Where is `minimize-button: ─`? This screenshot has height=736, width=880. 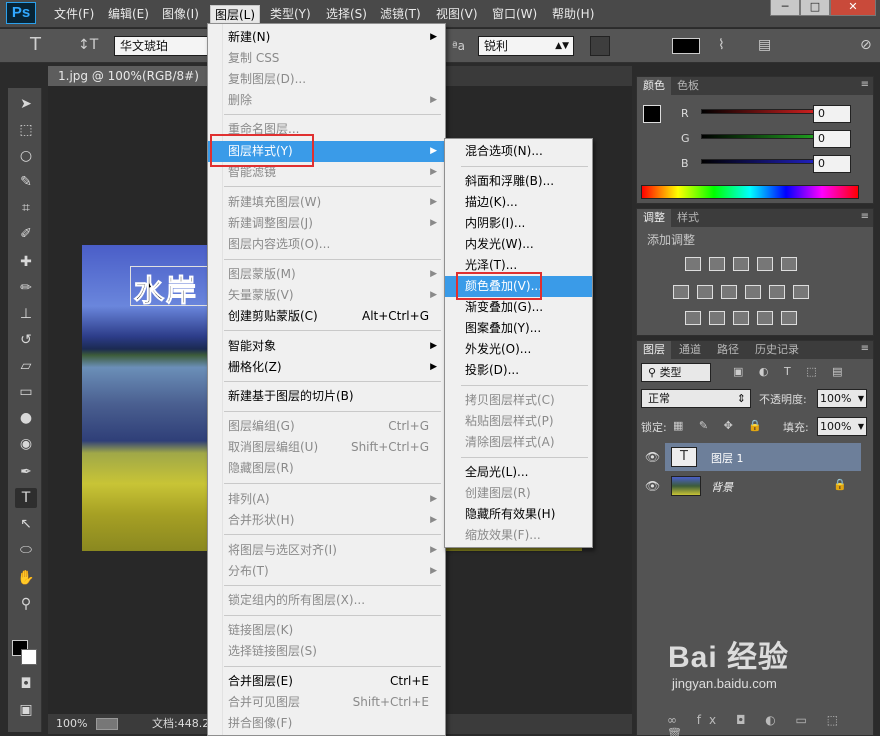 minimize-button: ─ is located at coordinates (785, 8).